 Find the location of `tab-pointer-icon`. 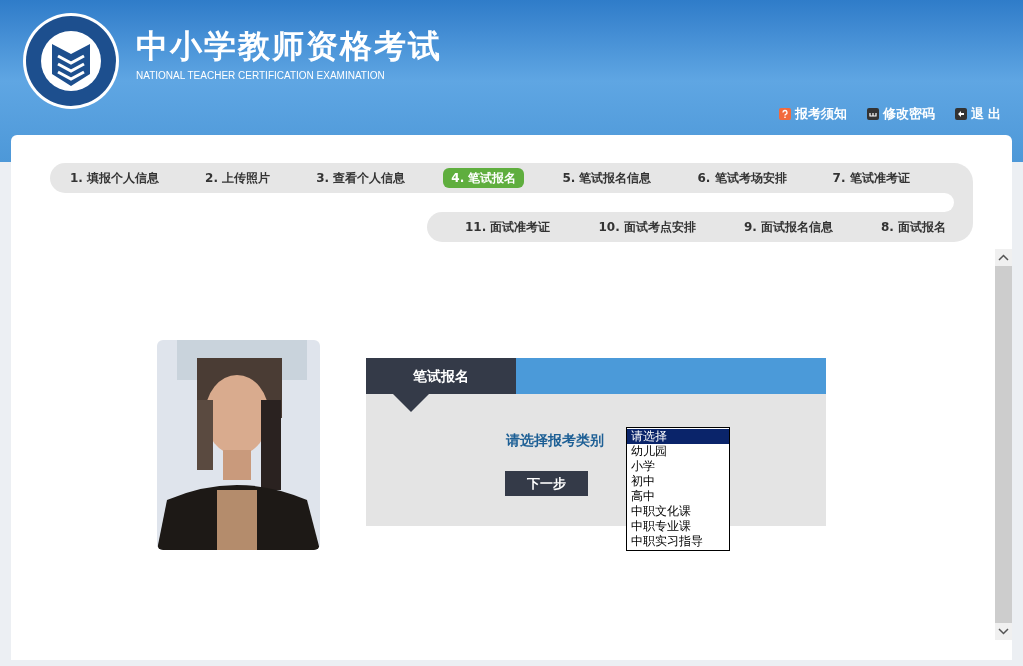

tab-pointer-icon is located at coordinates (411, 403).